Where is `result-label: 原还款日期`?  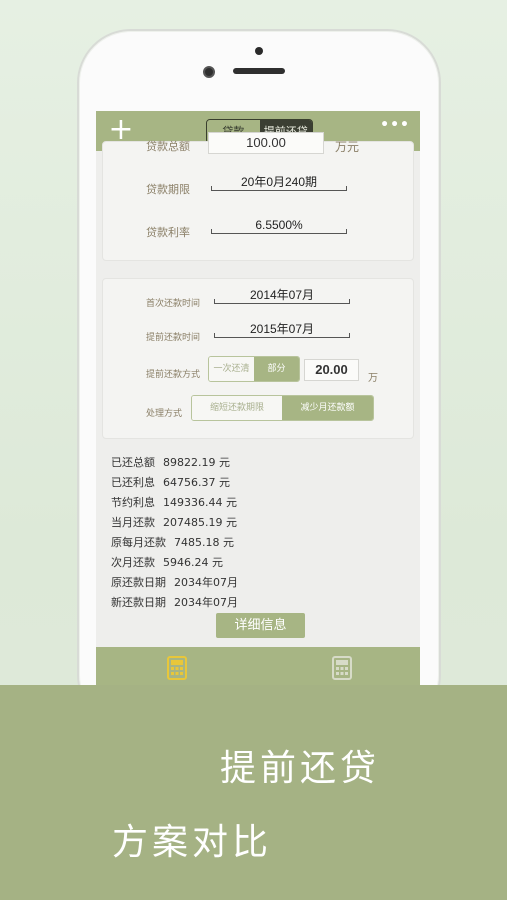 result-label: 原还款日期 is located at coordinates (138, 582).